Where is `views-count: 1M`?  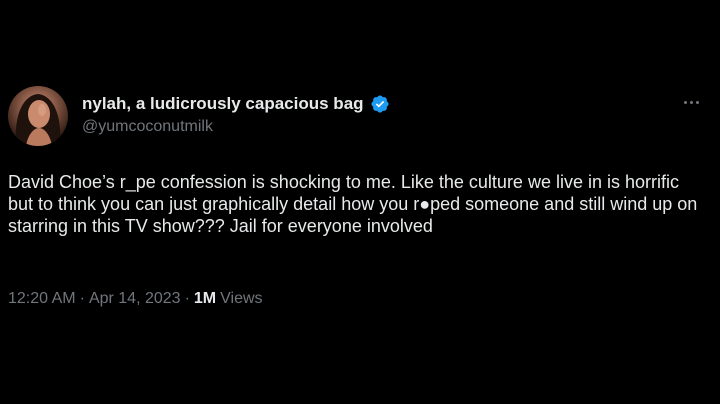 views-count: 1M is located at coordinates (205, 299).